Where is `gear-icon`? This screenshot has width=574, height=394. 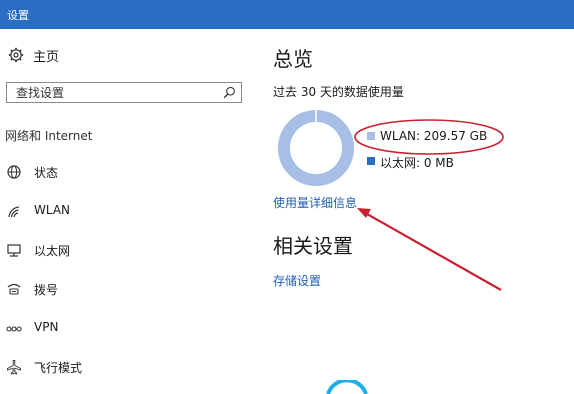
gear-icon is located at coordinates (16, 55).